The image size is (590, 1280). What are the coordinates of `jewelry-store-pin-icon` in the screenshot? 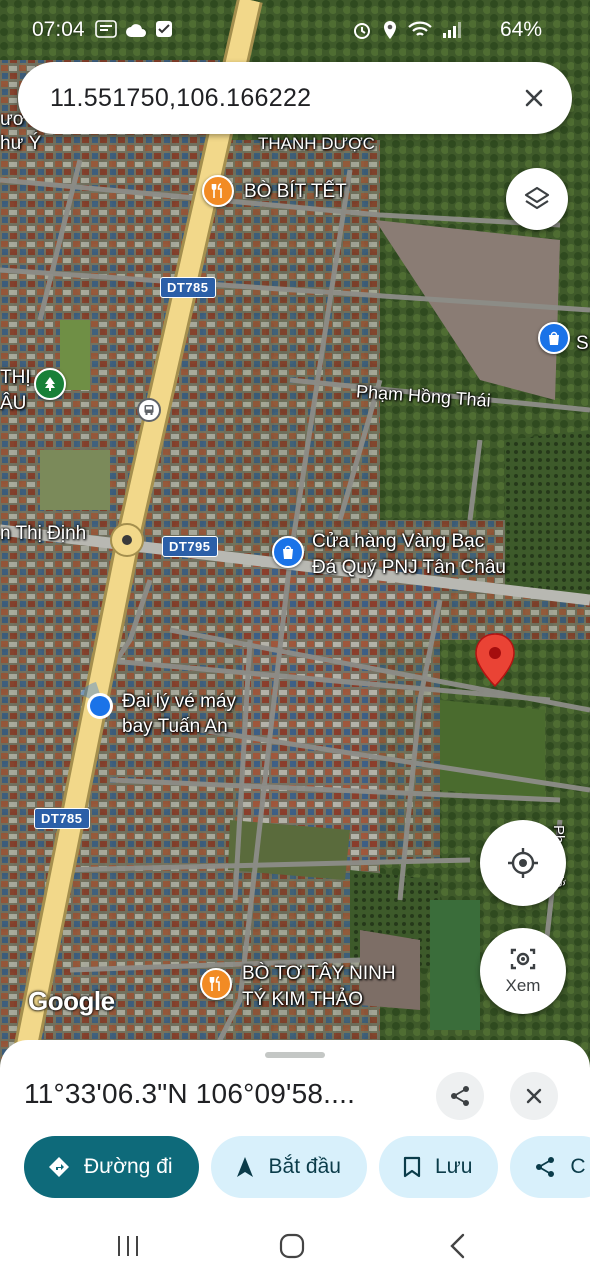 It's located at (288, 552).